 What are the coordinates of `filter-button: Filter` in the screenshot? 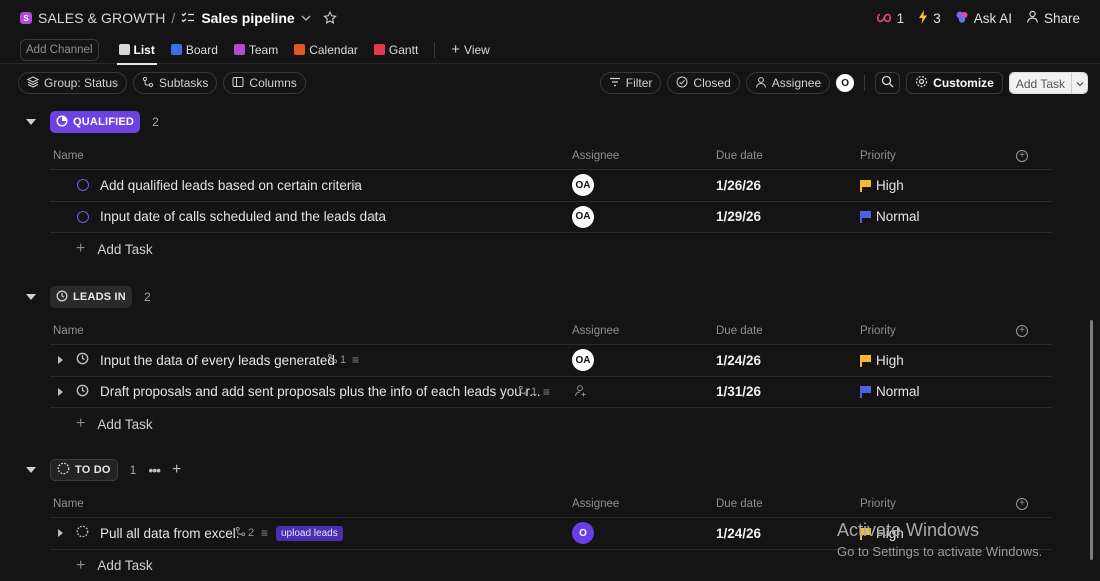 It's located at (630, 83).